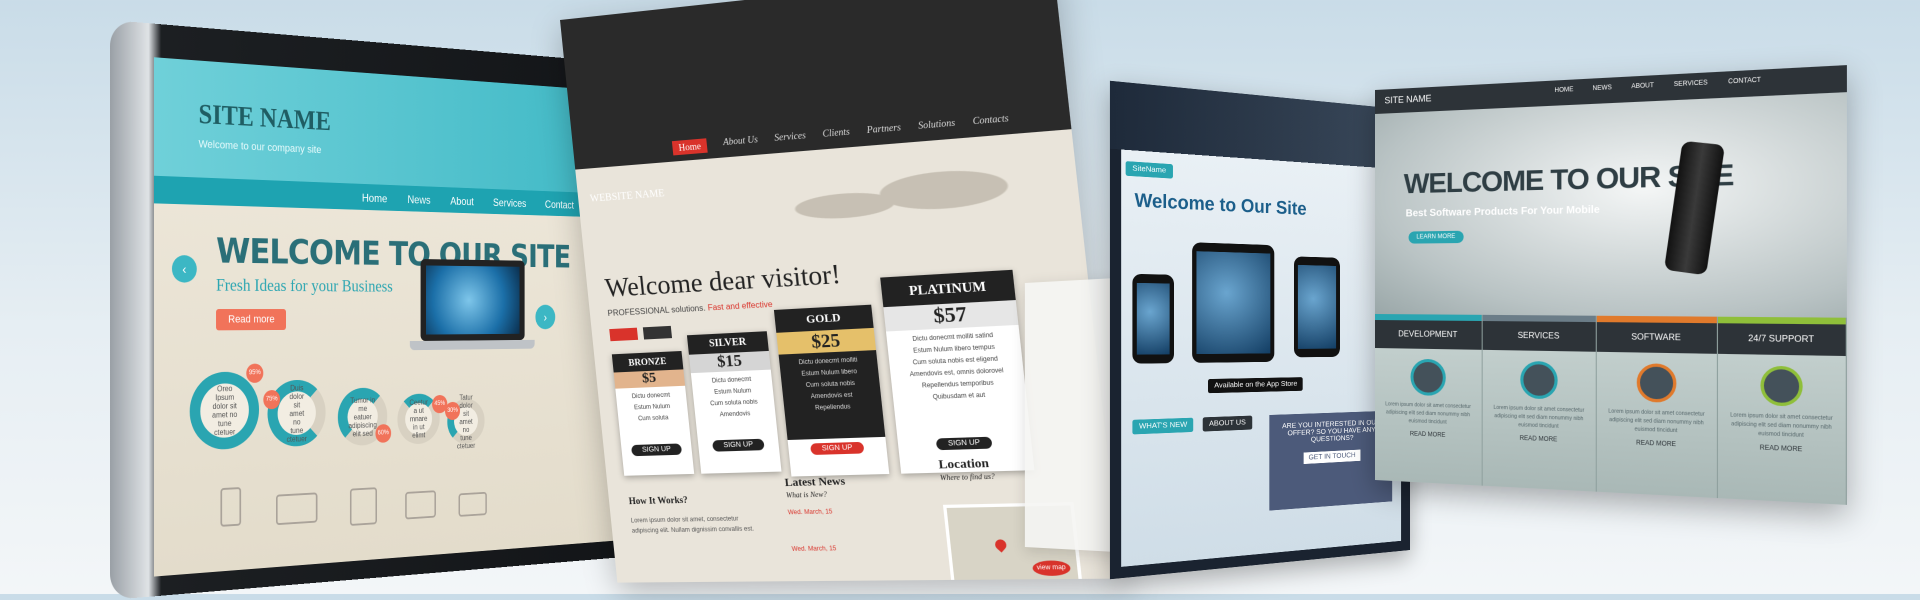  Describe the element at coordinates (1227, 423) in the screenshot. I see `about-label: ABOUT US` at that location.